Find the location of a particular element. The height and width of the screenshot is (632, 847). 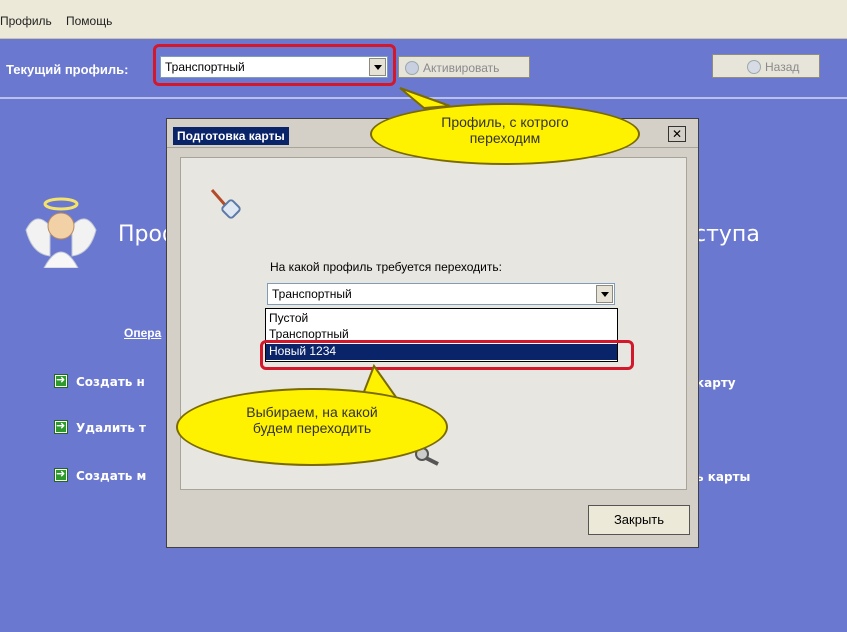

action-right-cards: ь карты is located at coordinates (723, 477).